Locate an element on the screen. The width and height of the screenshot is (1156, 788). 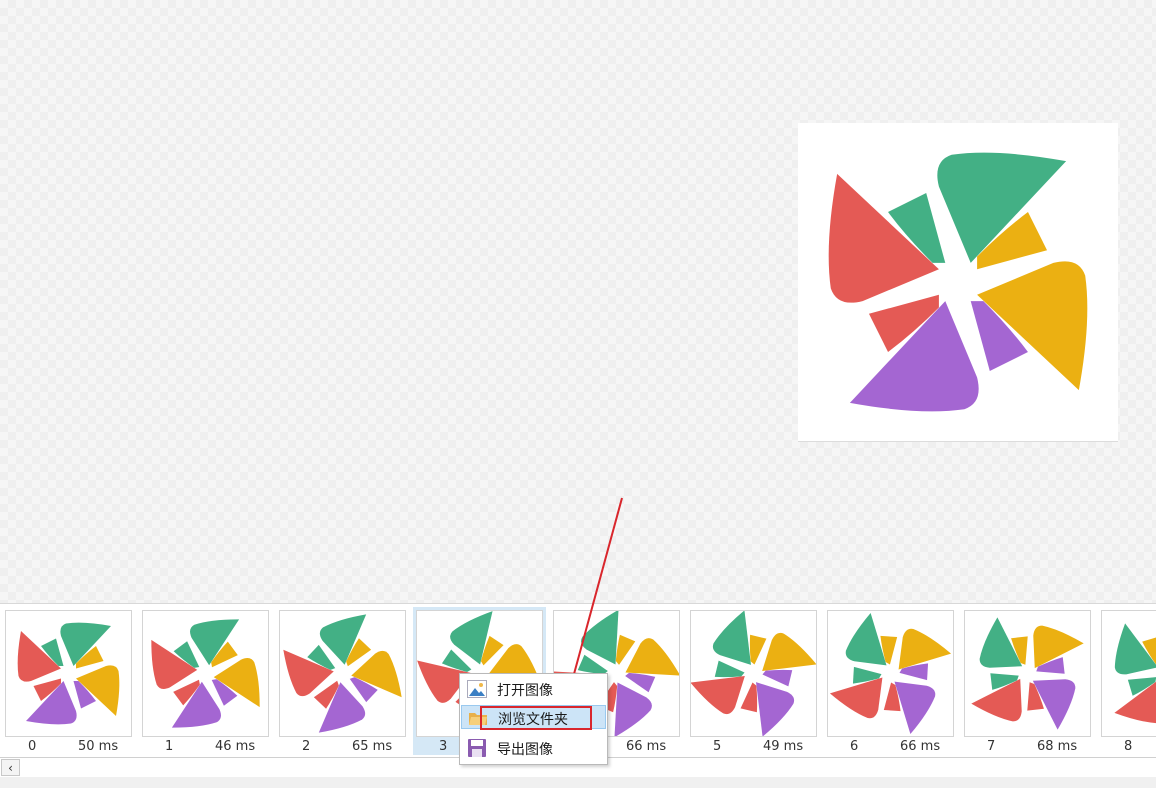
frame-duration-label: 46 ms is located at coordinates (235, 746).